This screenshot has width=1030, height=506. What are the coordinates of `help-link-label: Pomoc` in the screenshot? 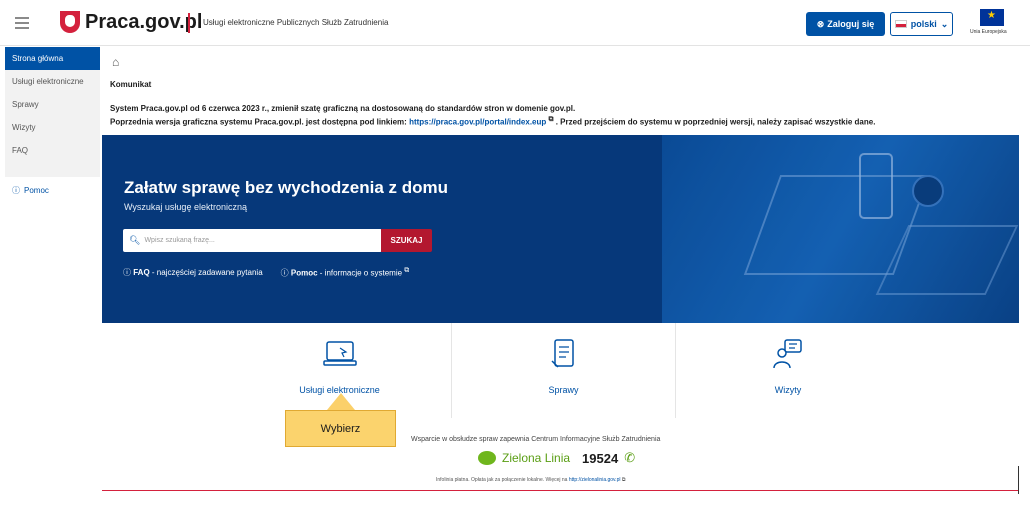 It's located at (304, 273).